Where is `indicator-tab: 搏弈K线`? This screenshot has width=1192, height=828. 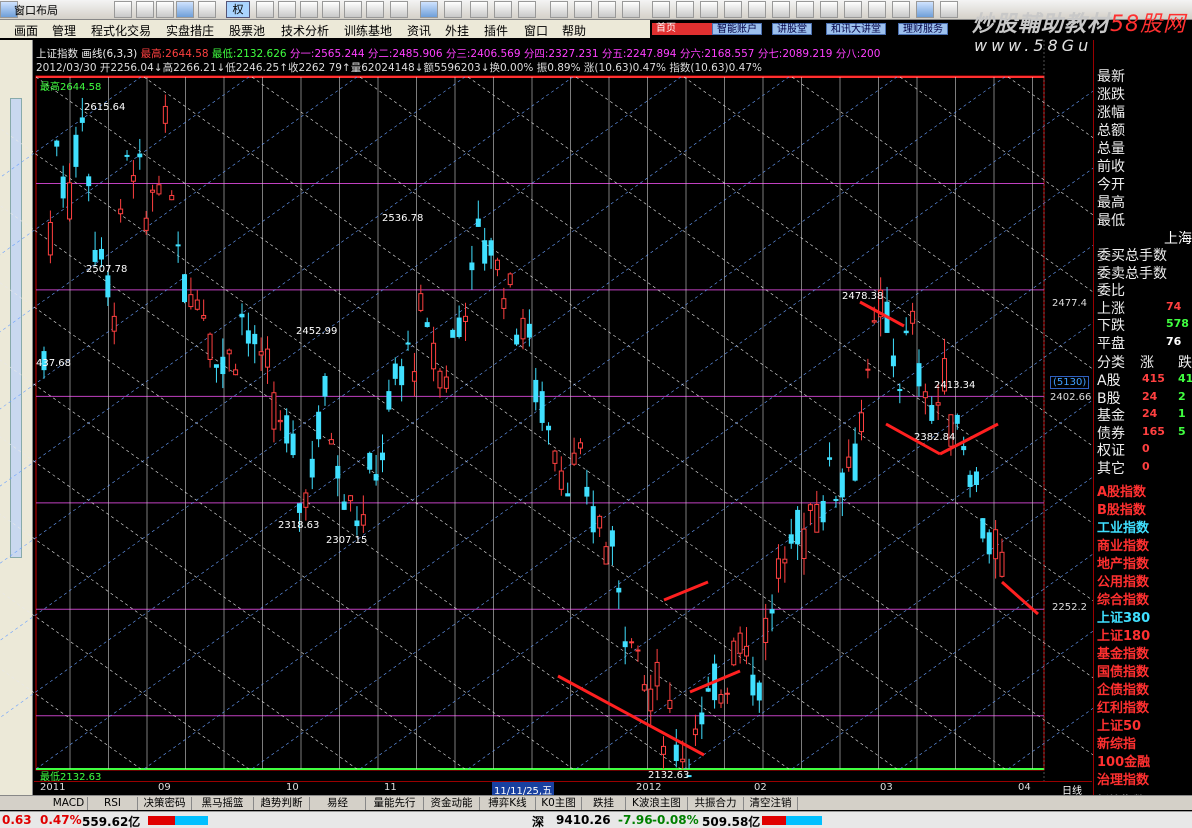 indicator-tab: 搏弈K线 is located at coordinates (508, 803).